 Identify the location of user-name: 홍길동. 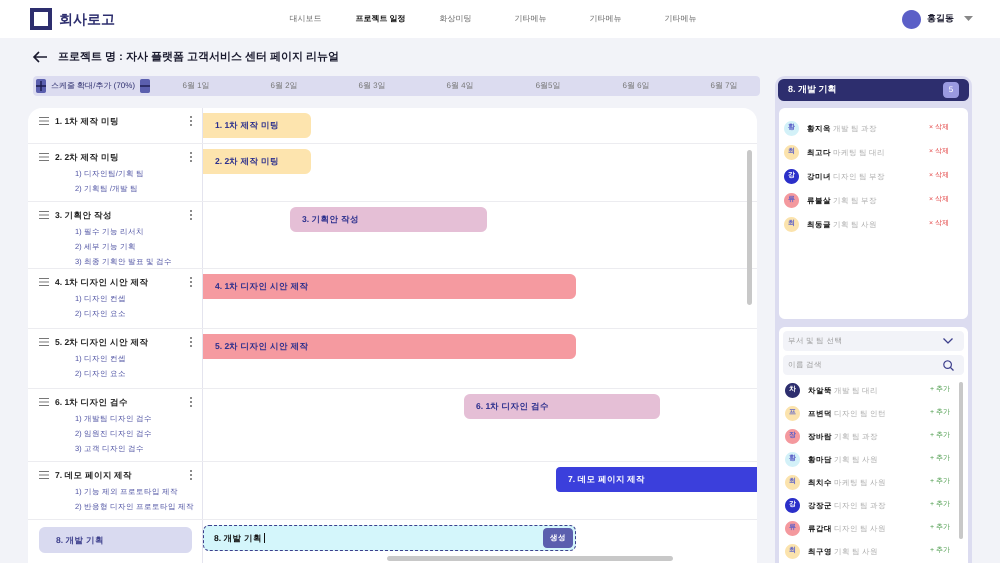
(940, 19).